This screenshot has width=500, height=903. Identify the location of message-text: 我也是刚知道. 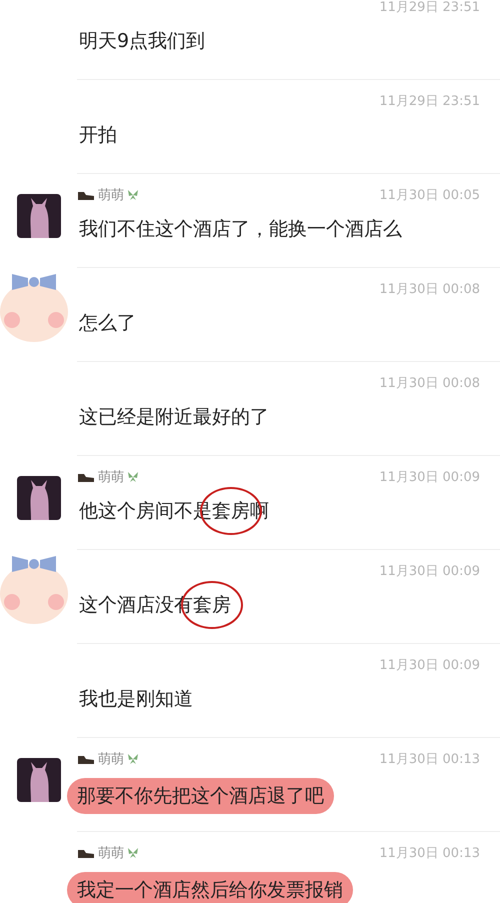
(136, 699).